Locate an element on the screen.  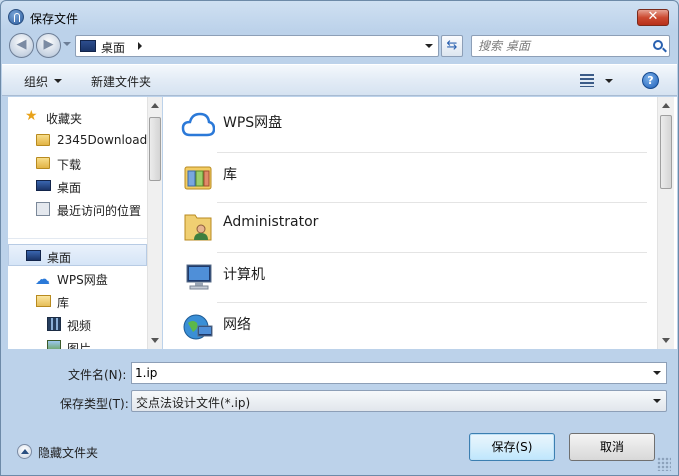
pictures-icon is located at coordinates (54, 344).